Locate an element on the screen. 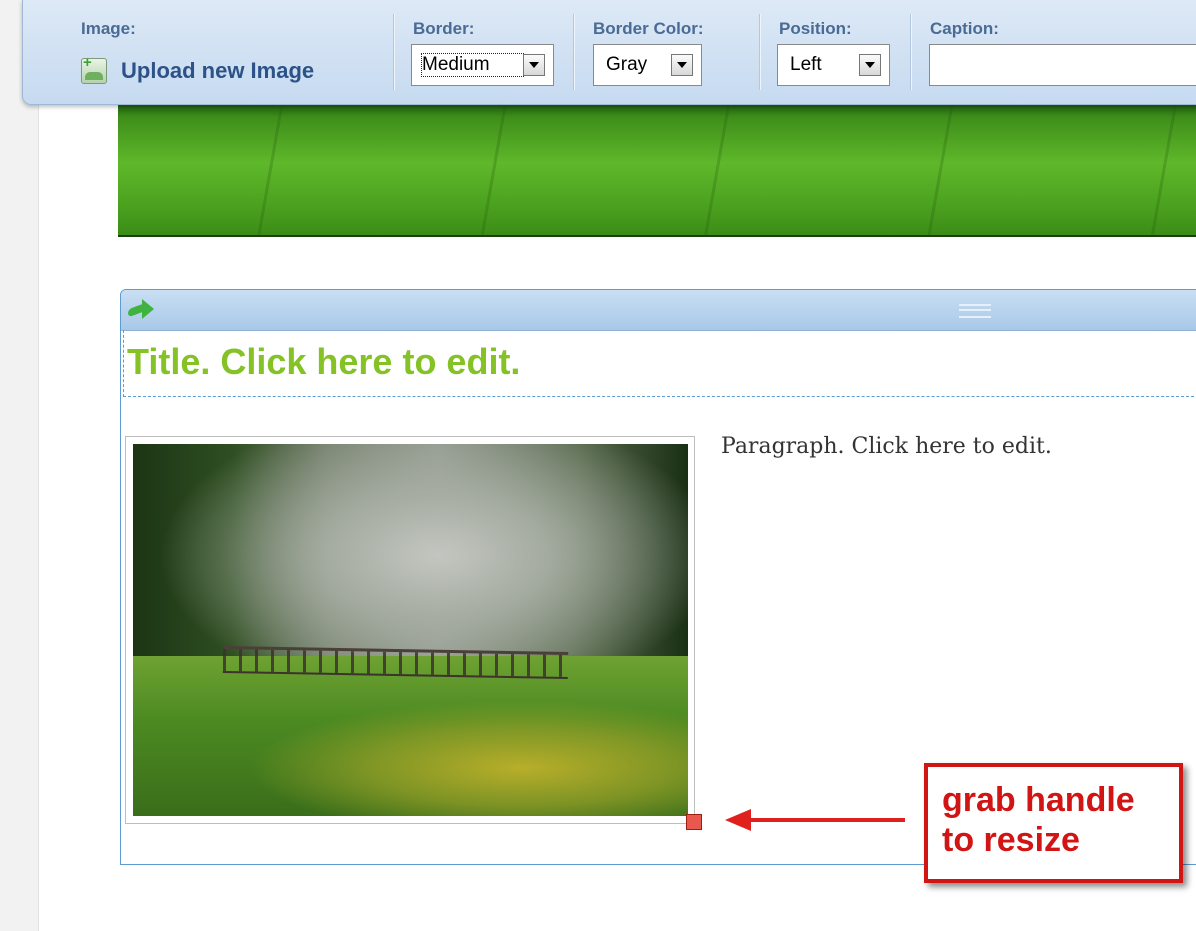 This screenshot has width=1196, height=931. annotation-line-1: grab handle is located at coordinates (1038, 800).